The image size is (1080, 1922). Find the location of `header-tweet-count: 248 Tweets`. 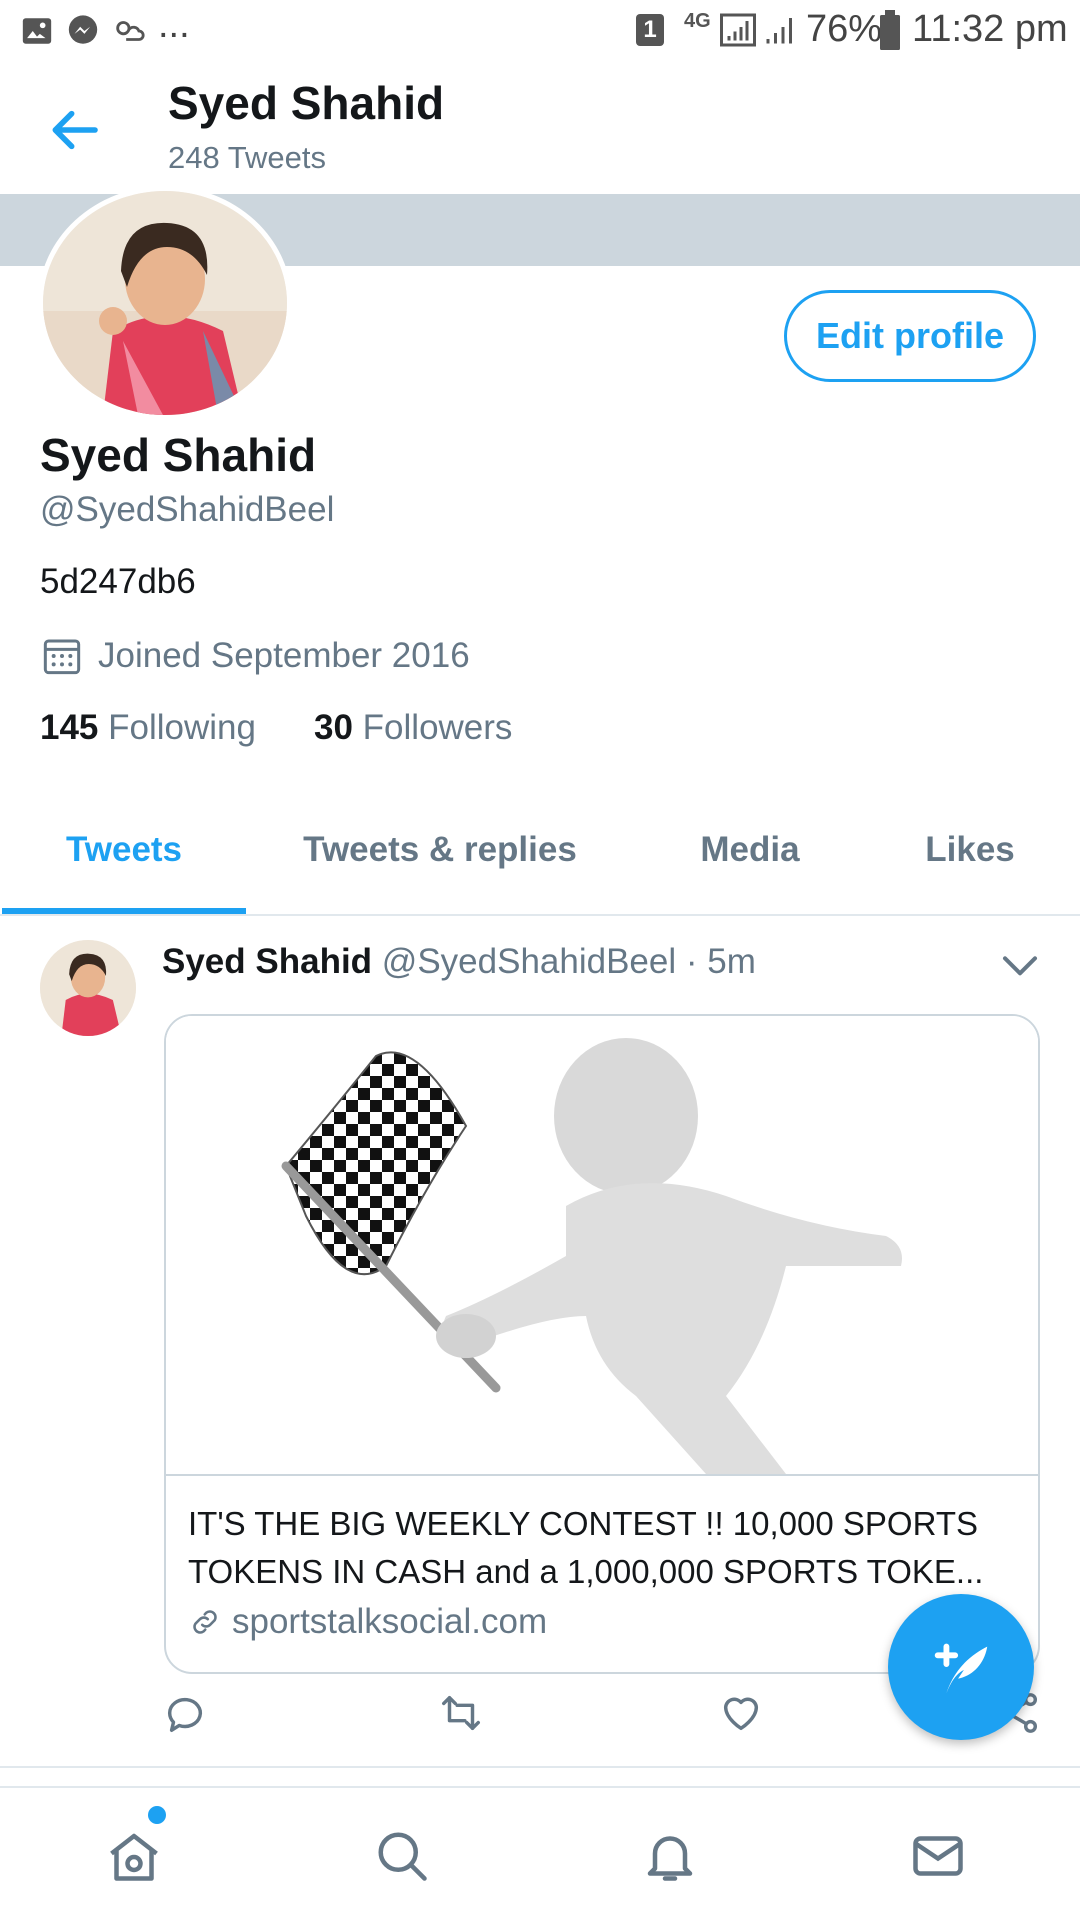

header-tweet-count: 248 Tweets is located at coordinates (247, 157).